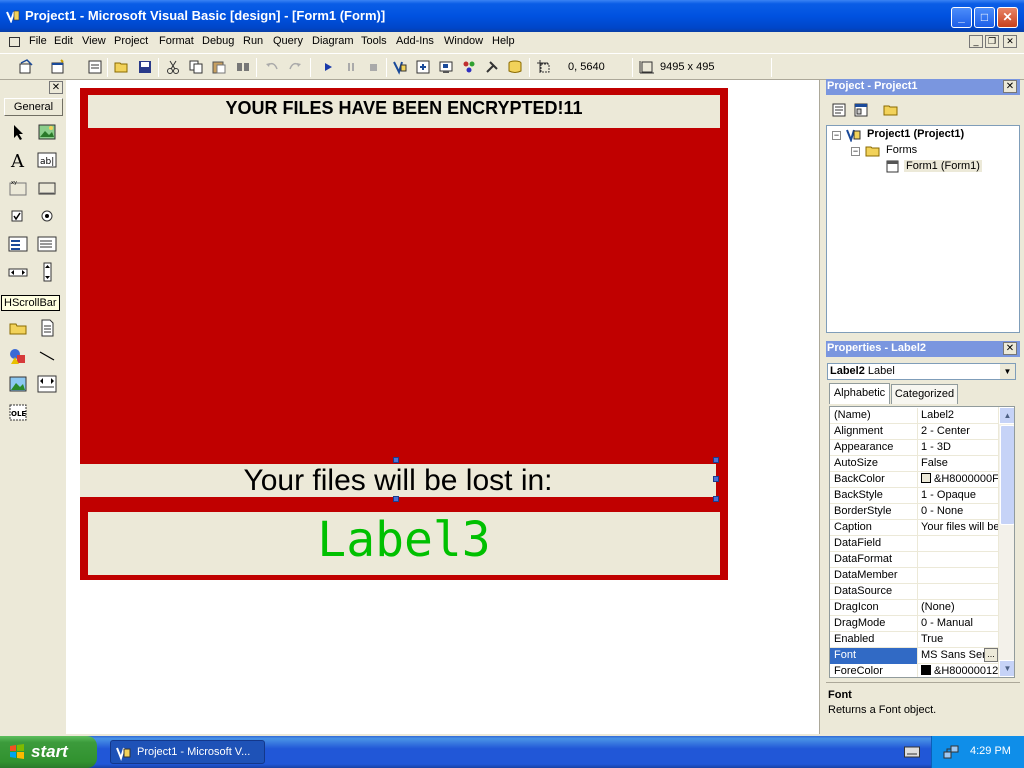 The height and width of the screenshot is (768, 1024). I want to click on clock: 4:29 PM, so click(990, 751).